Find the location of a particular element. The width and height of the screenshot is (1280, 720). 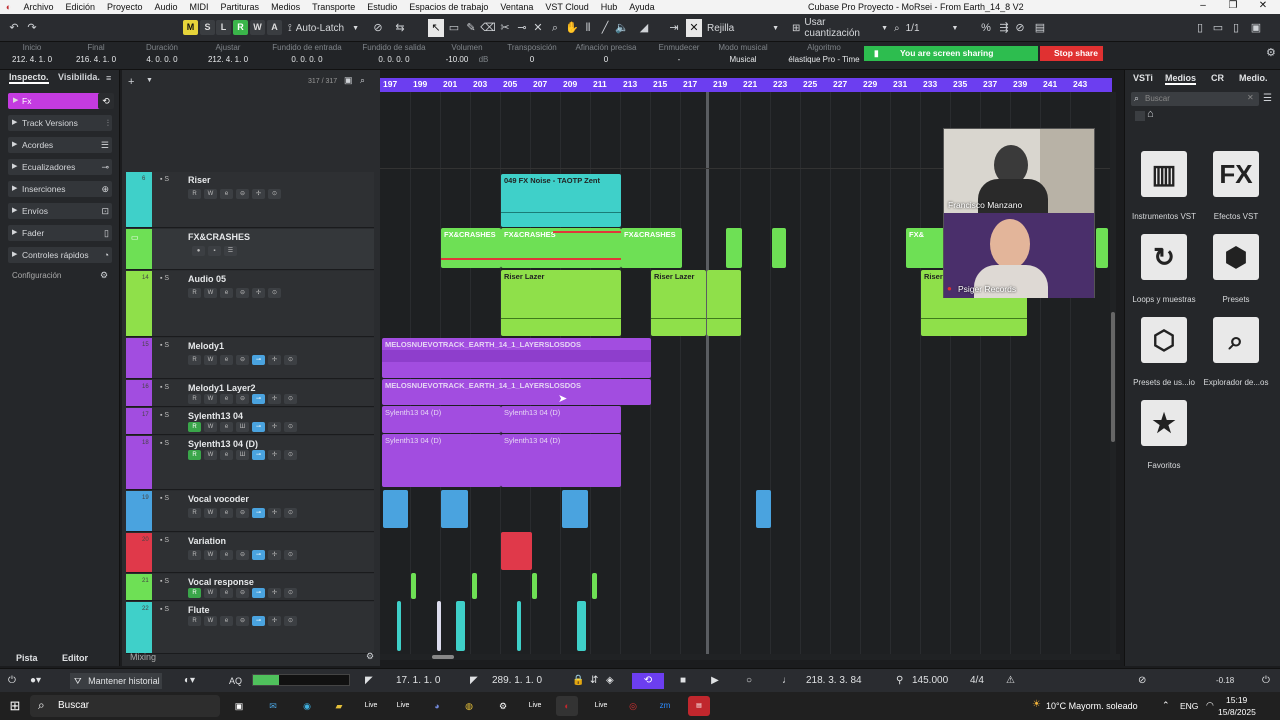

close-icon: ✕ is located at coordinates (1263, 5).